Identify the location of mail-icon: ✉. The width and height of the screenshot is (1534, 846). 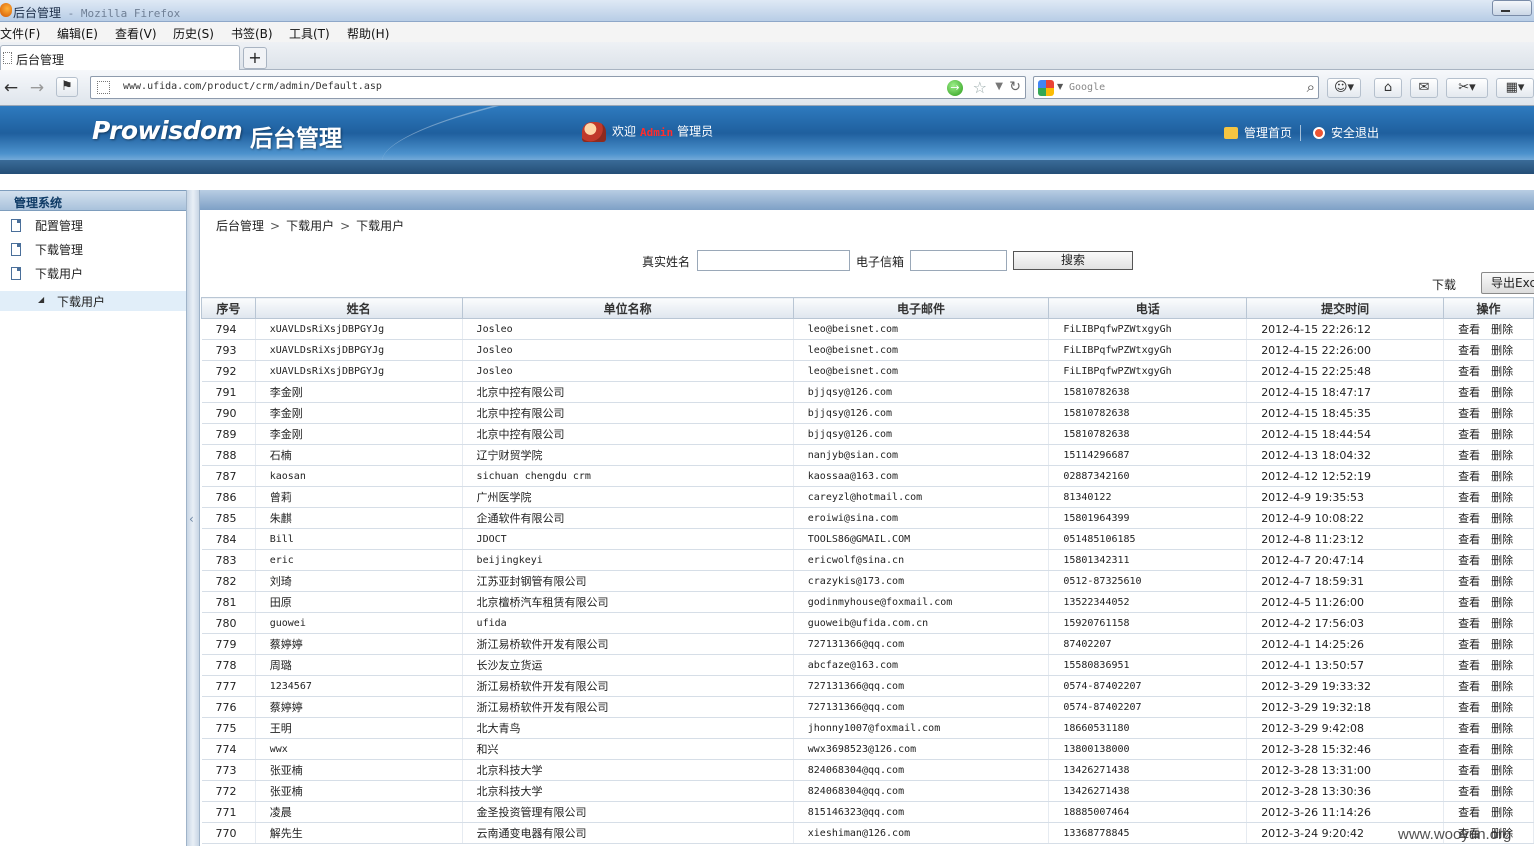
(1424, 88).